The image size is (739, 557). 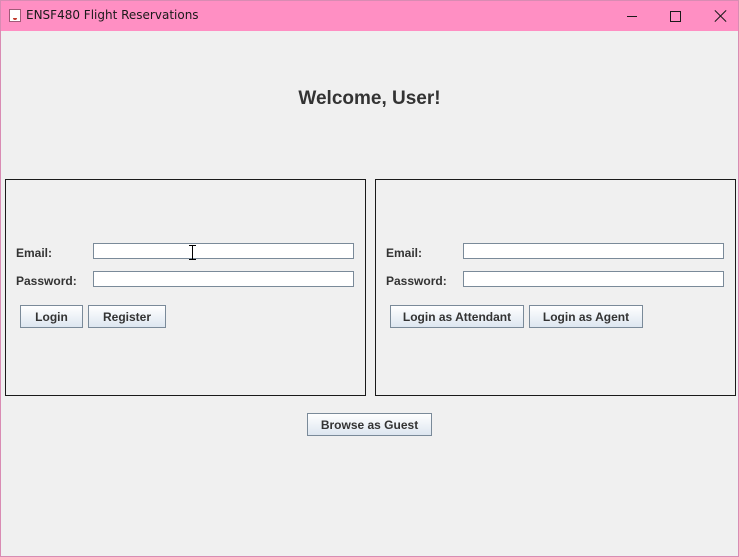 I want to click on login-as-agent-button: Login as Agent, so click(x=586, y=316).